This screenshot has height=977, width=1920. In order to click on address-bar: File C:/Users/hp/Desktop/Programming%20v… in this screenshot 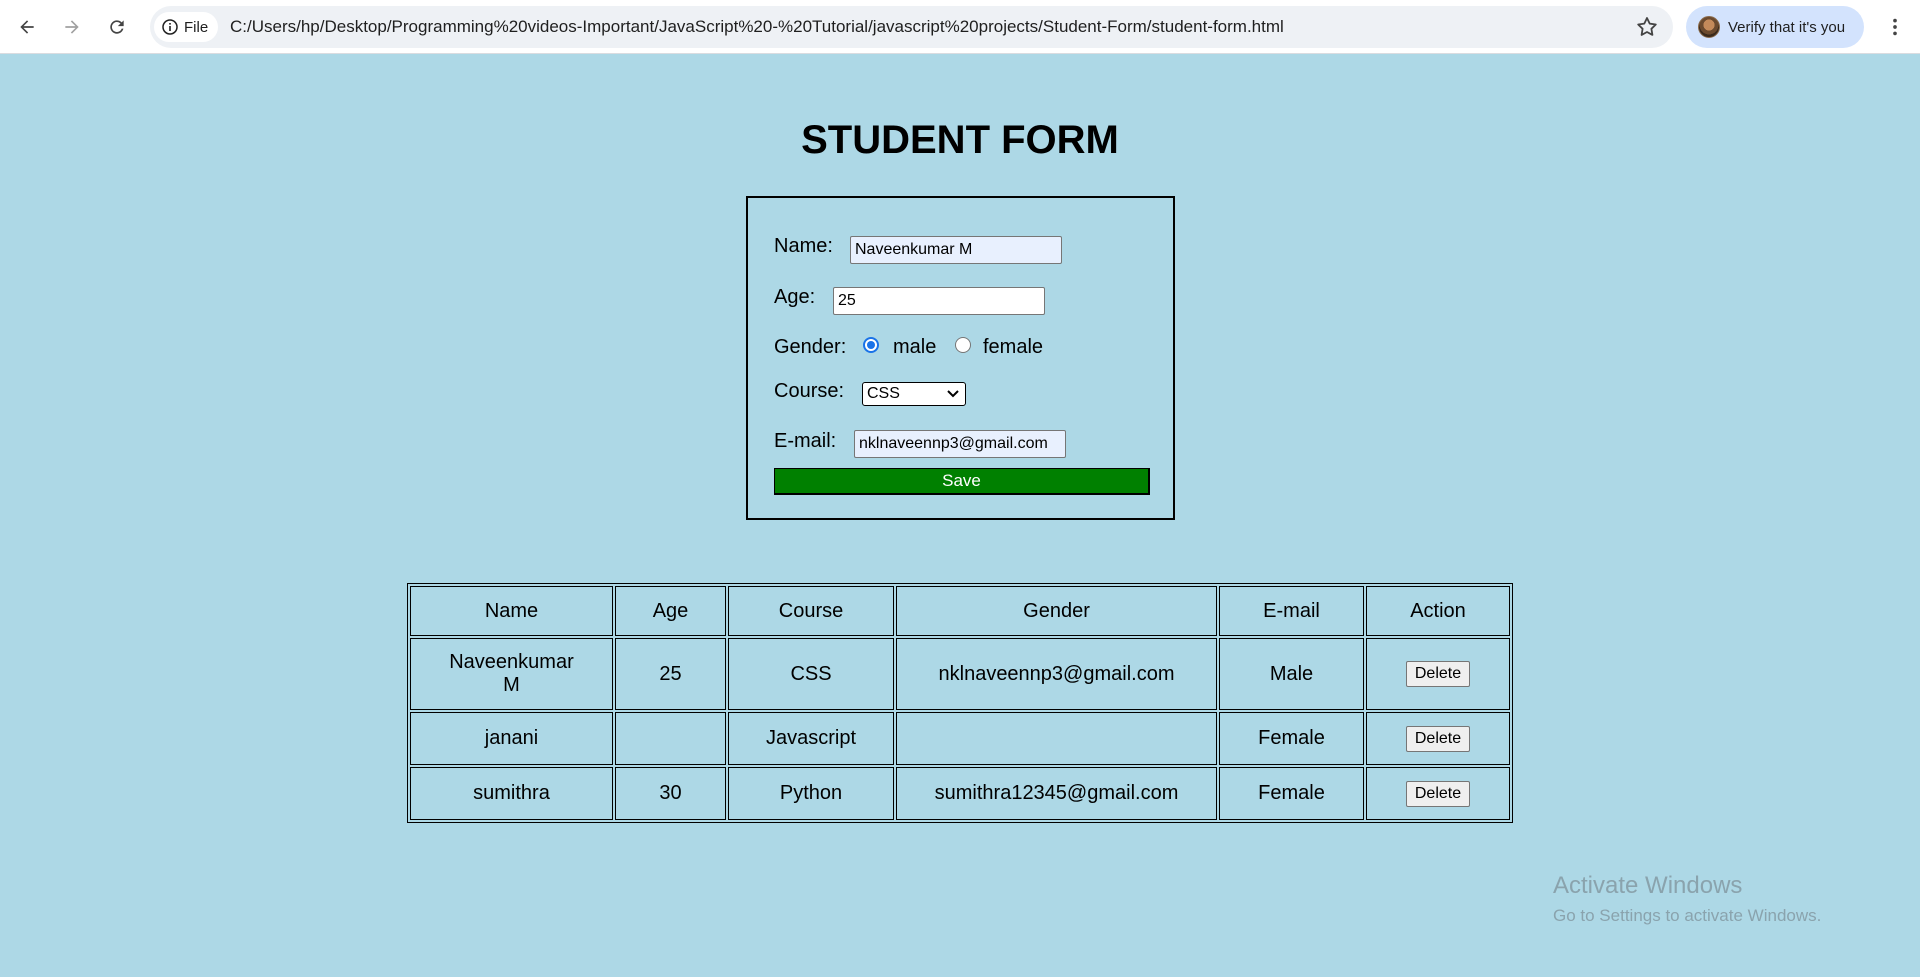, I will do `click(911, 27)`.